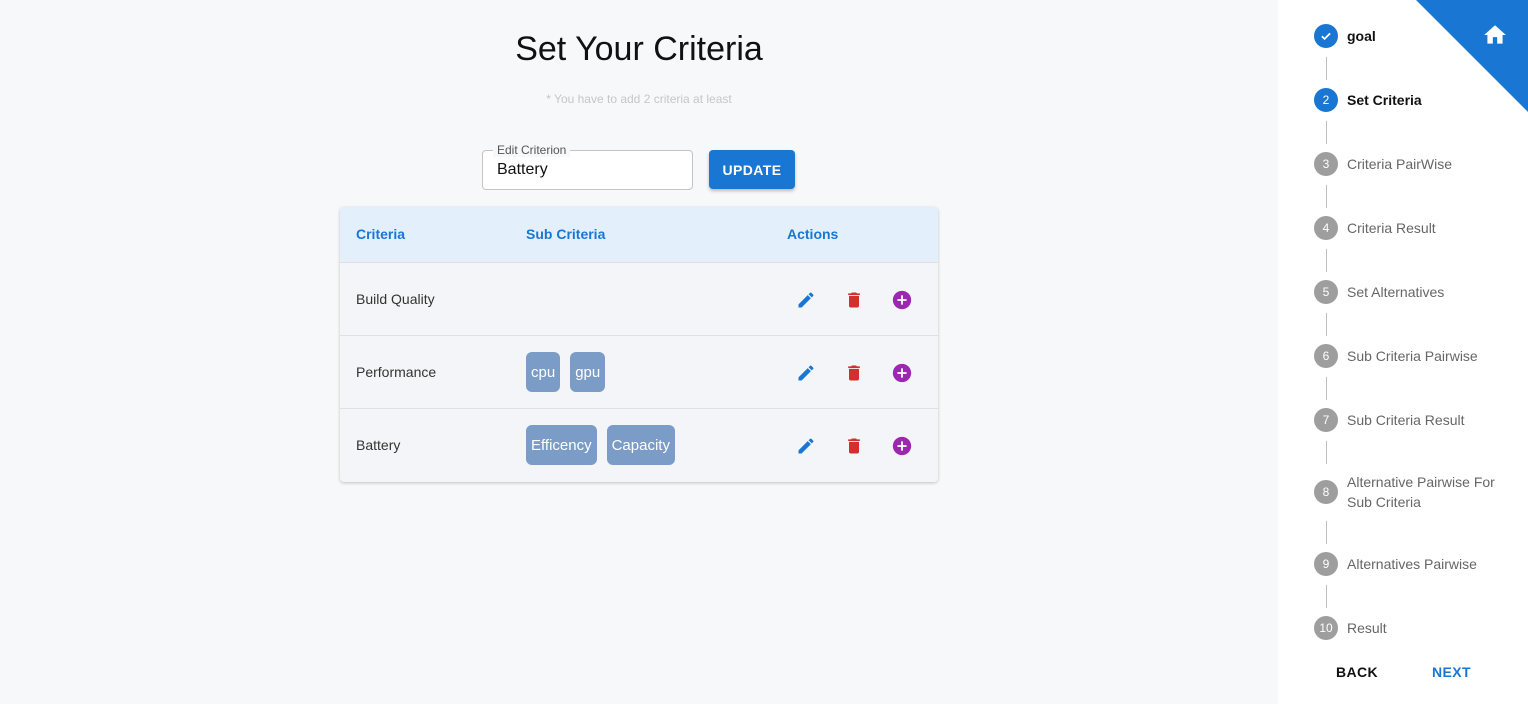 The width and height of the screenshot is (1528, 704). What do you see at coordinates (752, 169) in the screenshot?
I see `update-button: UPDATE` at bounding box center [752, 169].